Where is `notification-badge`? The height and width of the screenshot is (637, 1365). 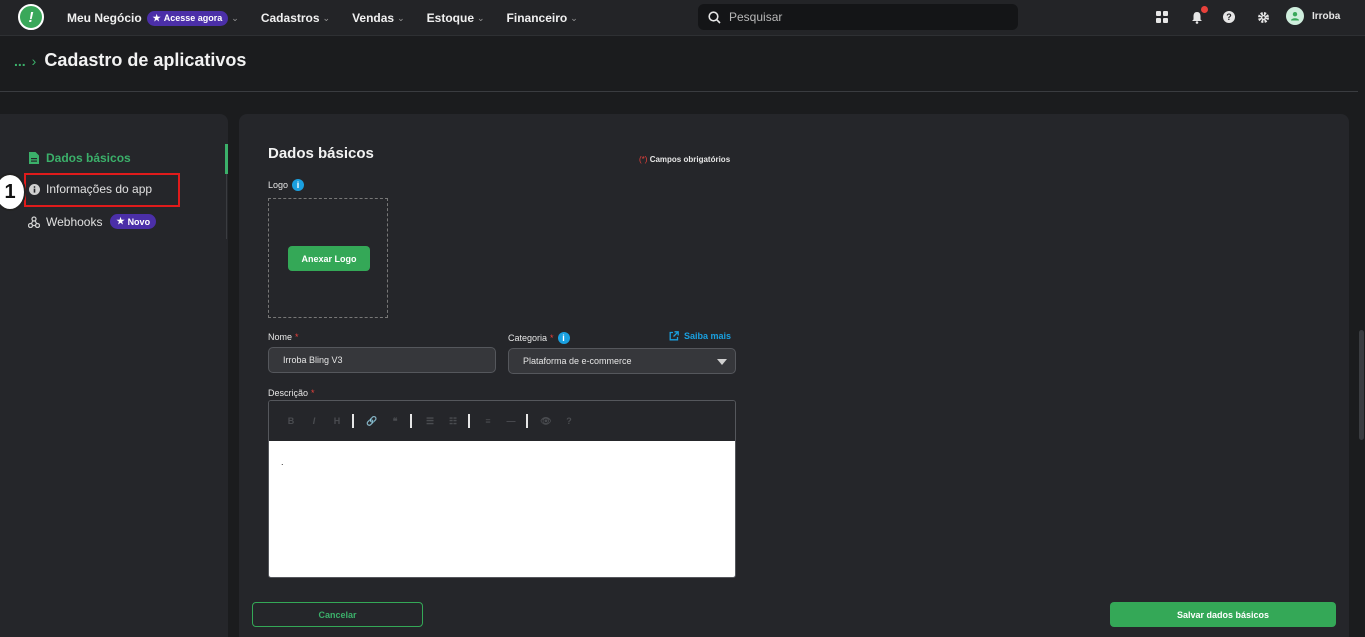 notification-badge is located at coordinates (1204, 9).